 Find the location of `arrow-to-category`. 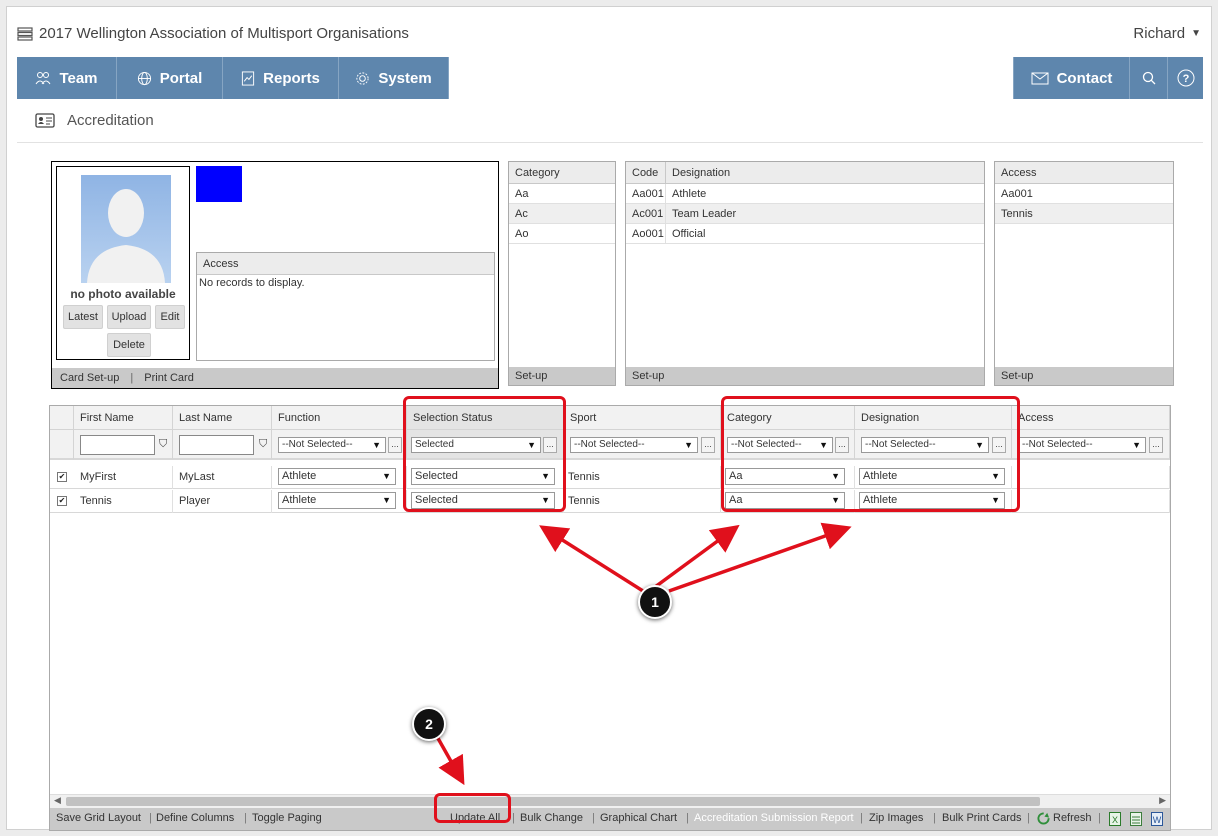

arrow-to-category is located at coordinates (696, 556).